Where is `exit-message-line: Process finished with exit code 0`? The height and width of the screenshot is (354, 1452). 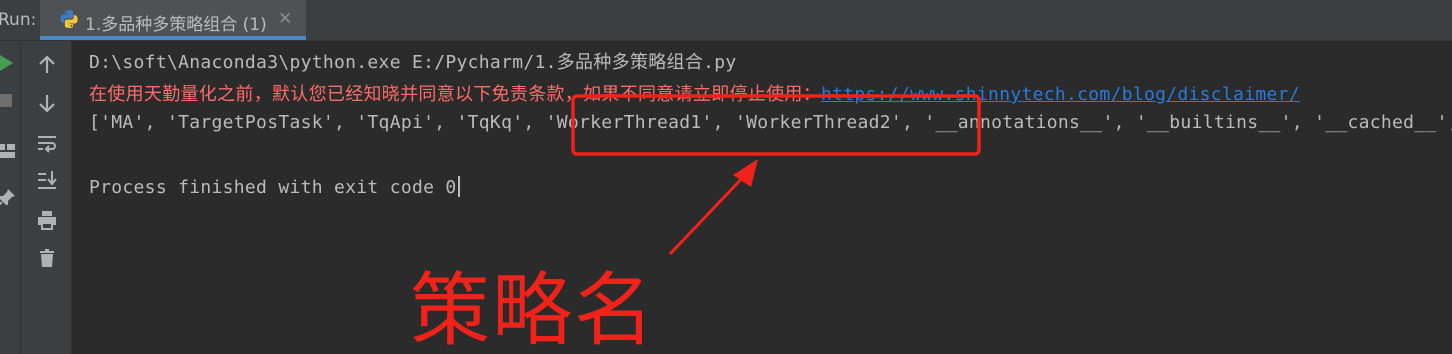 exit-message-line: Process finished with exit code 0 is located at coordinates (274, 187).